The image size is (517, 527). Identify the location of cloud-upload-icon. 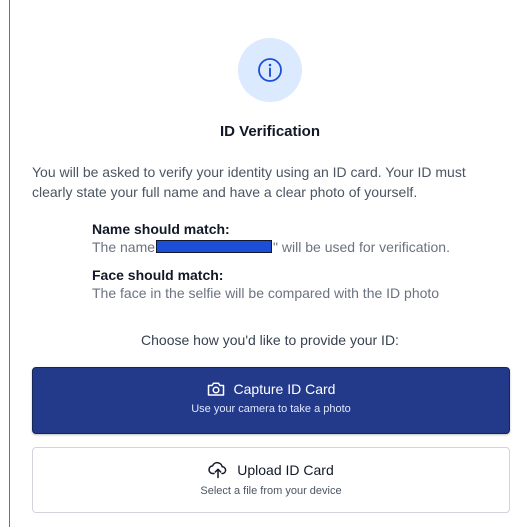
(218, 470).